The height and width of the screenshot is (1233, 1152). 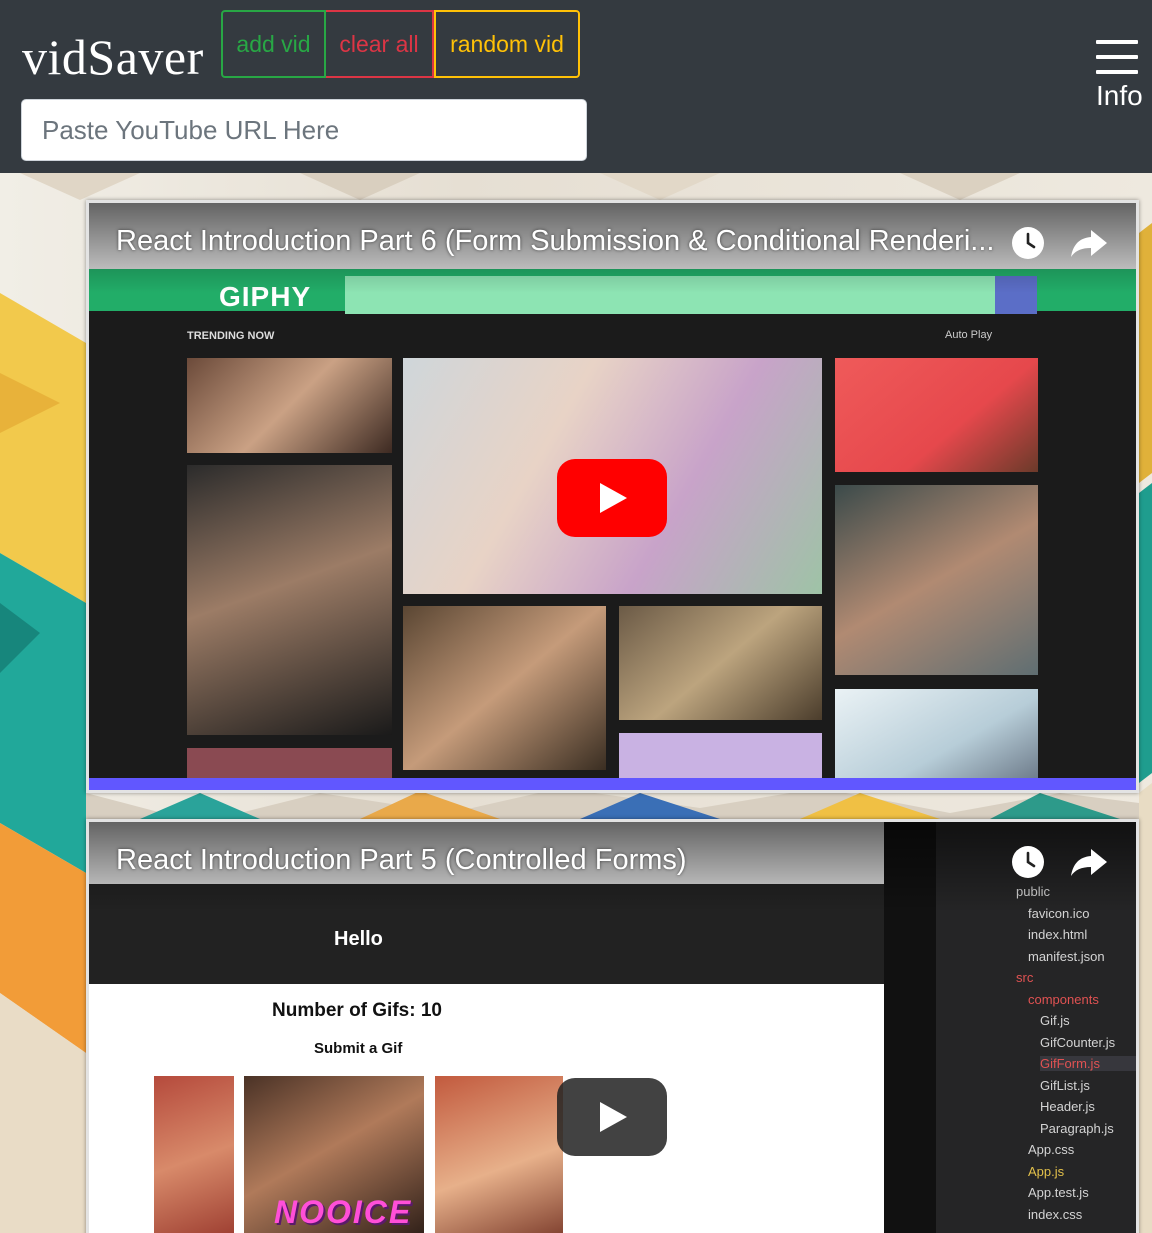 I want to click on video-thumbnail-file: GifForm.js, so click(x=1088, y=1063).